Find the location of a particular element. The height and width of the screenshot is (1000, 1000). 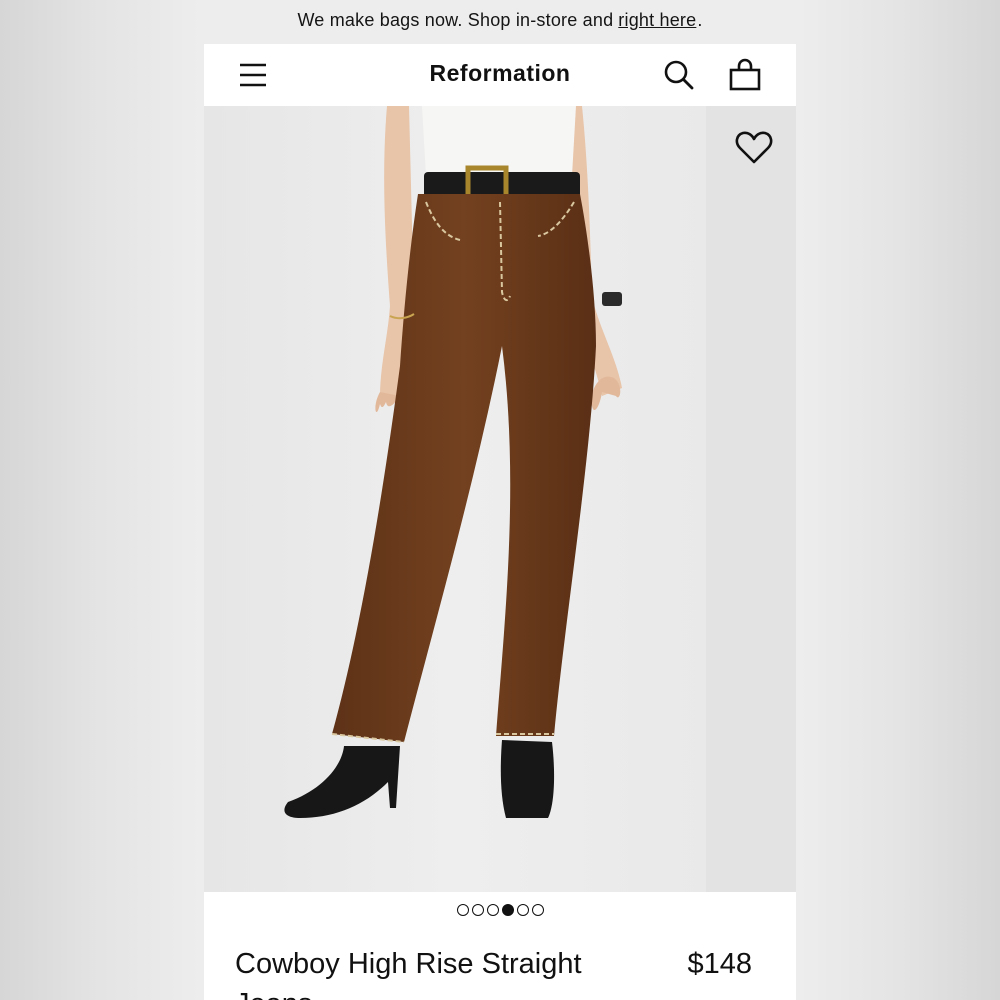

shopping-bag-icon is located at coordinates (745, 74).